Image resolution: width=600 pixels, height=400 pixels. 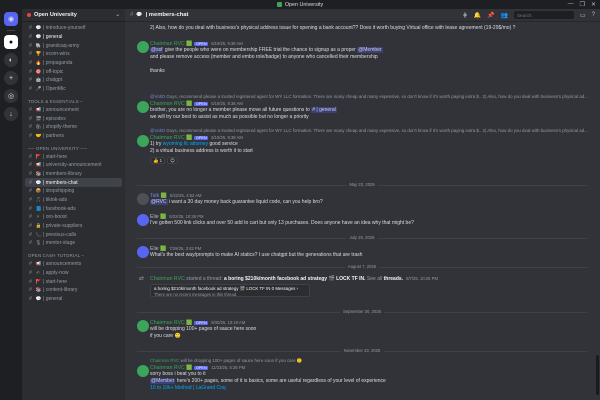 What do you see at coordinates (73, 80) in the screenshot?
I see `sidebar-channel: # 🤖 | chatgpt` at bounding box center [73, 80].